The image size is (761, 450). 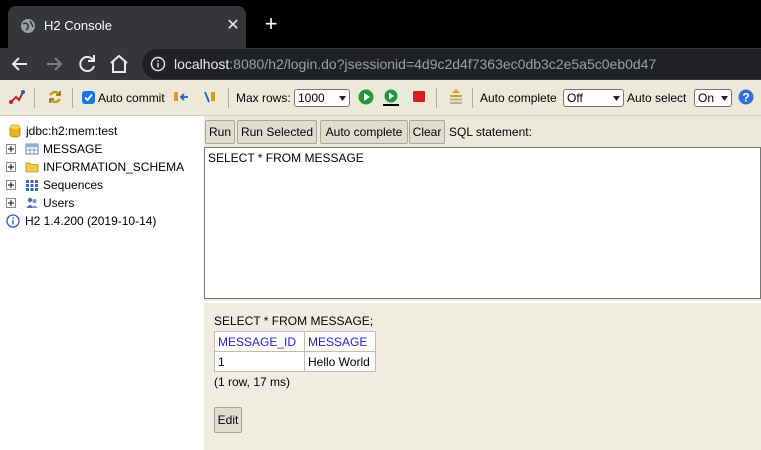 What do you see at coordinates (220, 132) in the screenshot?
I see `run-button: Run` at bounding box center [220, 132].